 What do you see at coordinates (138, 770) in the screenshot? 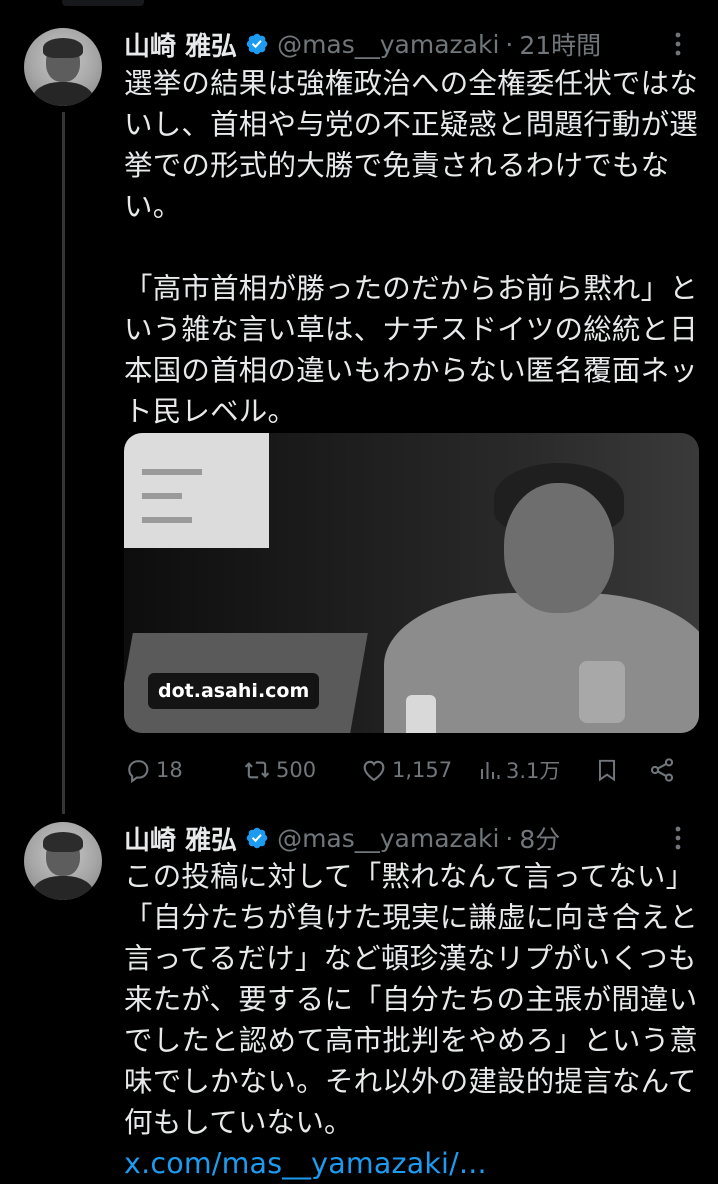
I see `reply-icon` at bounding box center [138, 770].